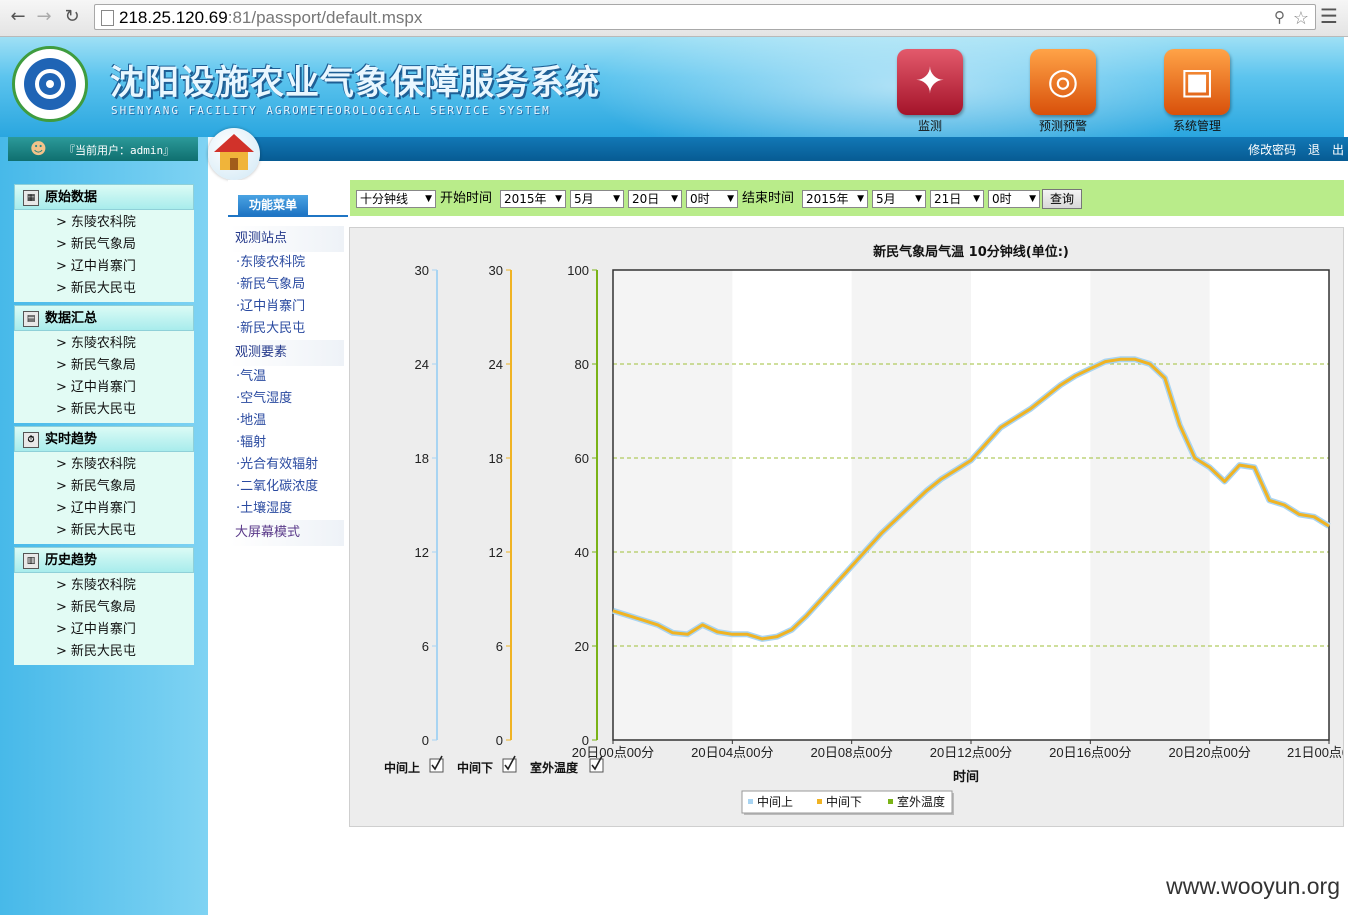 This screenshot has width=1348, height=915. I want to click on section-header: ▥ 历史趋势, so click(104, 560).